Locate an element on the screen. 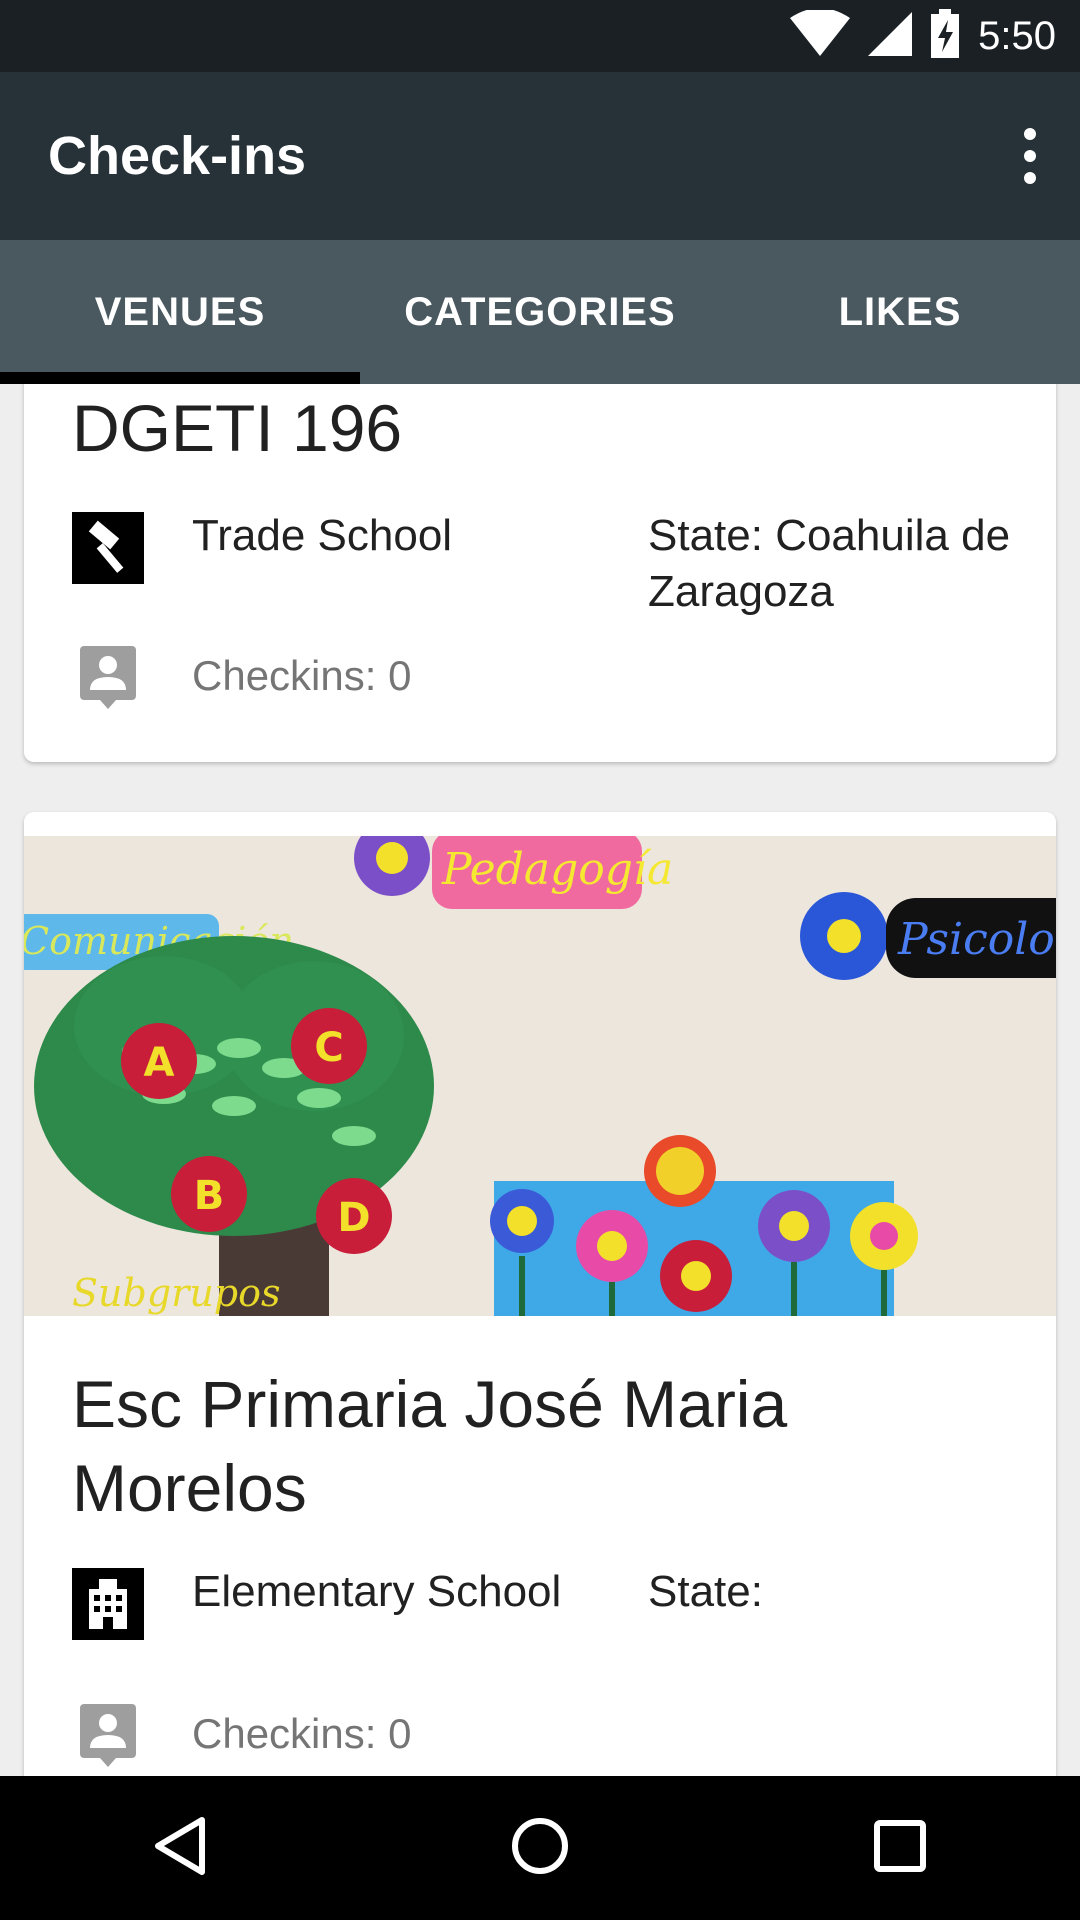 The image size is (1080, 1920). back-icon is located at coordinates (180, 1848).